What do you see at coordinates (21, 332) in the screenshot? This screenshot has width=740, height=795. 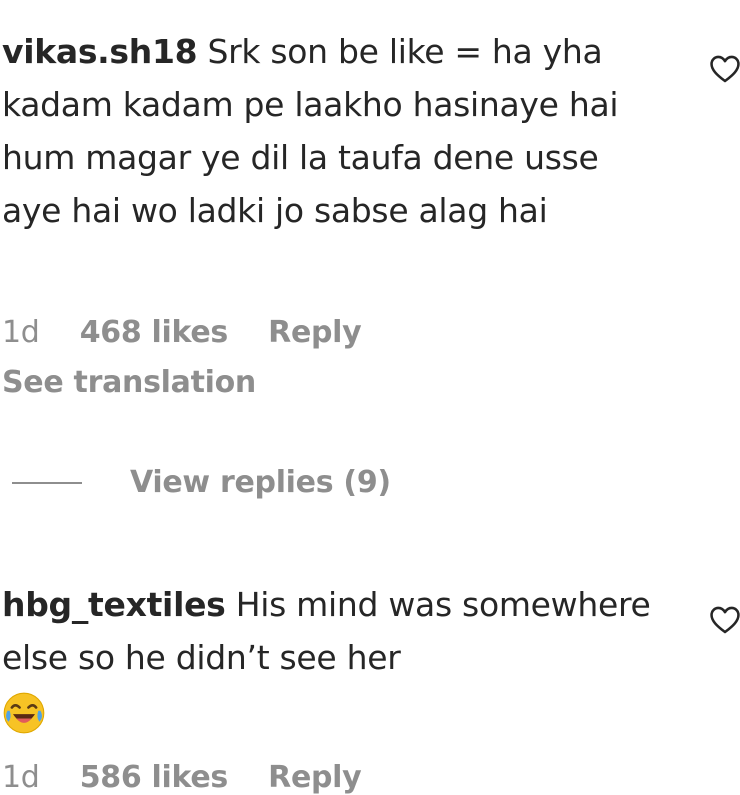 I see `comment-time: 1d` at bounding box center [21, 332].